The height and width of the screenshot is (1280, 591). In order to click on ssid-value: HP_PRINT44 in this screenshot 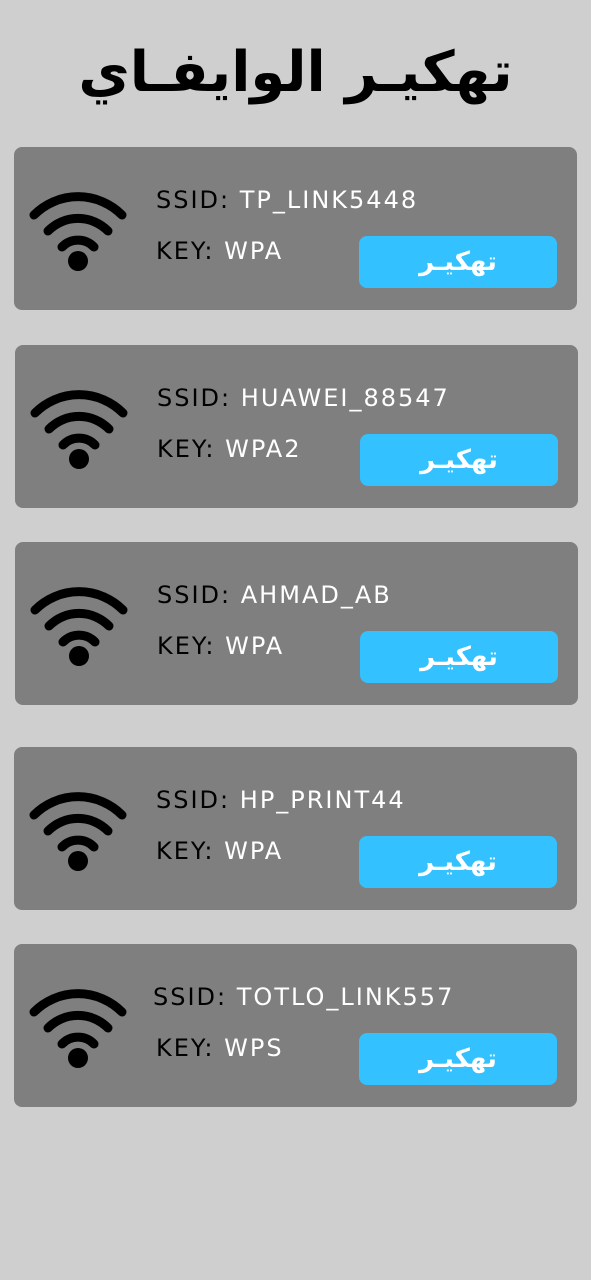, I will do `click(322, 800)`.